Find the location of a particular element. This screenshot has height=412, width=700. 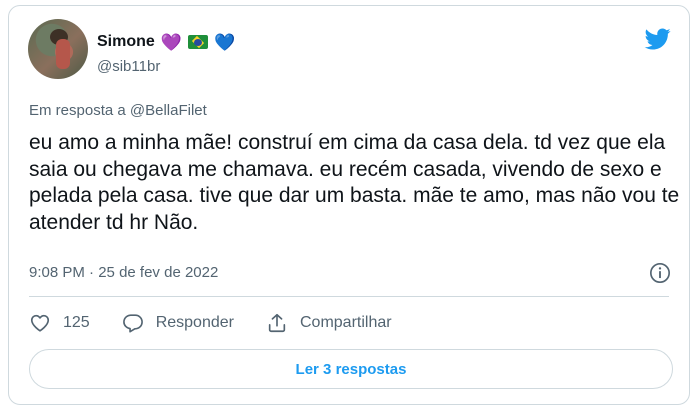

share-button: Compartilhar is located at coordinates (329, 323).